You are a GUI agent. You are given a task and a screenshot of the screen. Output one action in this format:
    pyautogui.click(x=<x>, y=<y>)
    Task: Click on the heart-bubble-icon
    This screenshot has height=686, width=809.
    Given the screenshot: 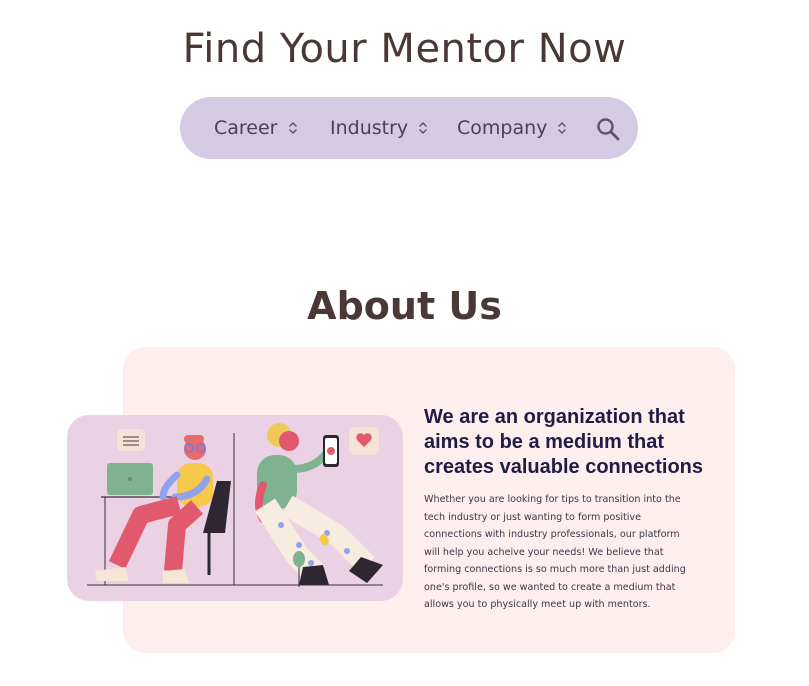 What is the action you would take?
    pyautogui.click(x=364, y=441)
    